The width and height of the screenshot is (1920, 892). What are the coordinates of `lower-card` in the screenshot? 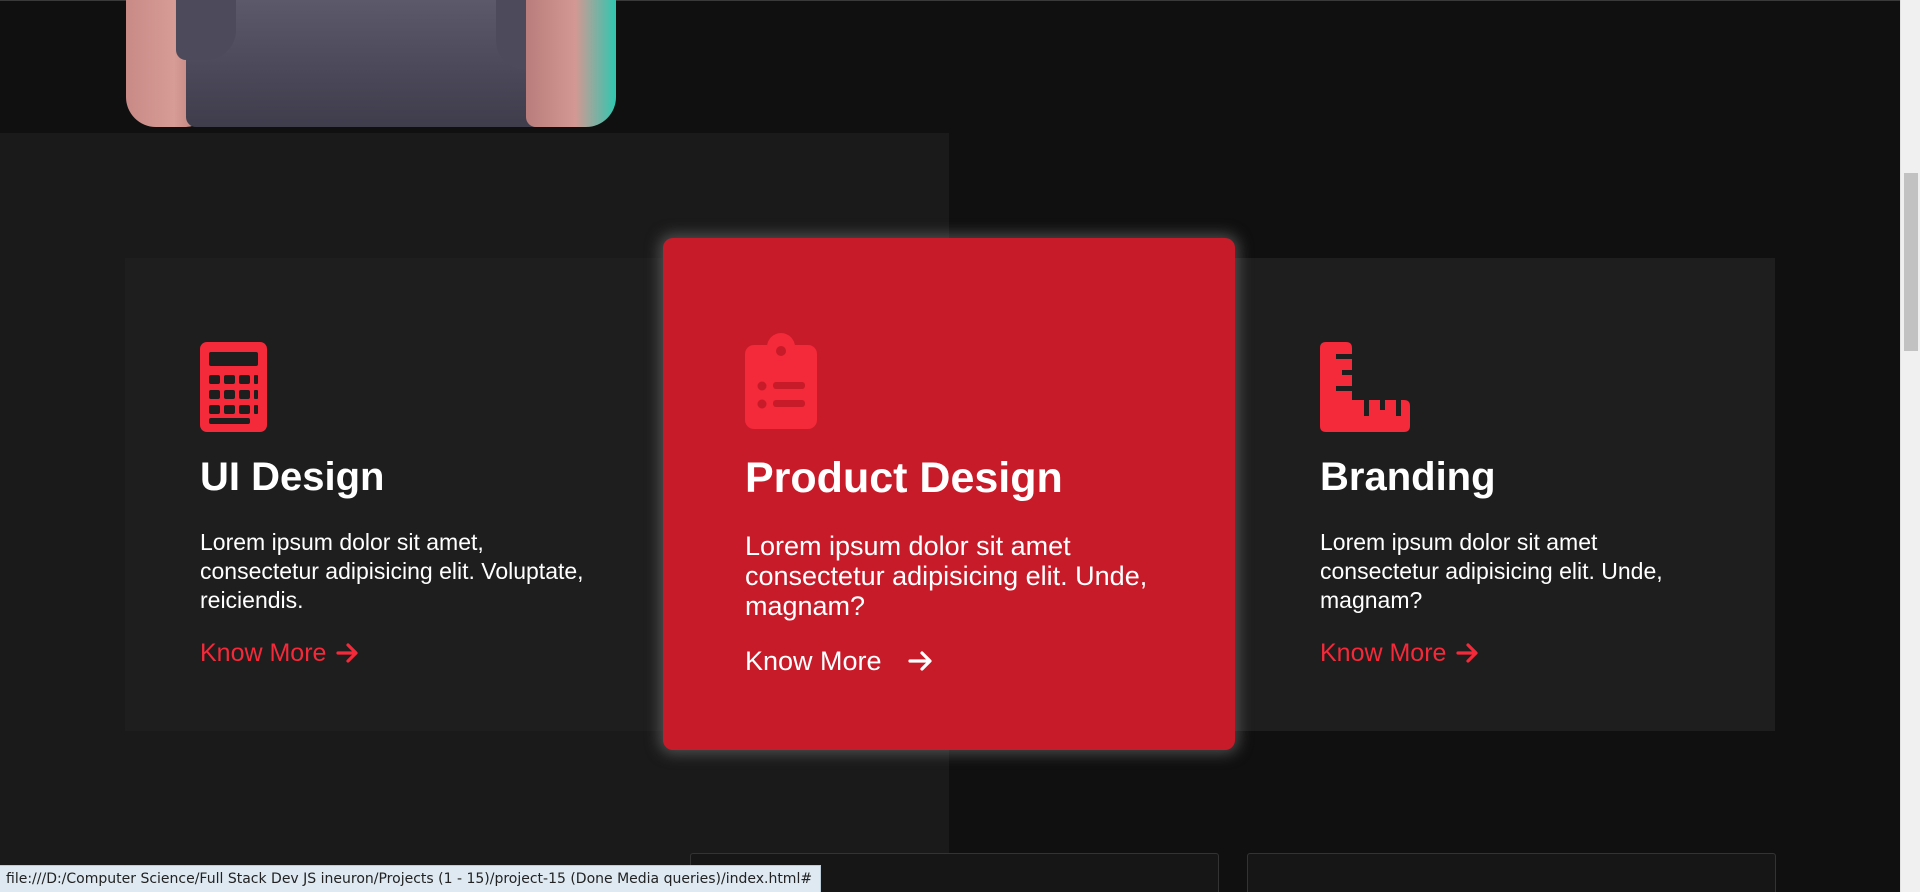 It's located at (1511, 872).